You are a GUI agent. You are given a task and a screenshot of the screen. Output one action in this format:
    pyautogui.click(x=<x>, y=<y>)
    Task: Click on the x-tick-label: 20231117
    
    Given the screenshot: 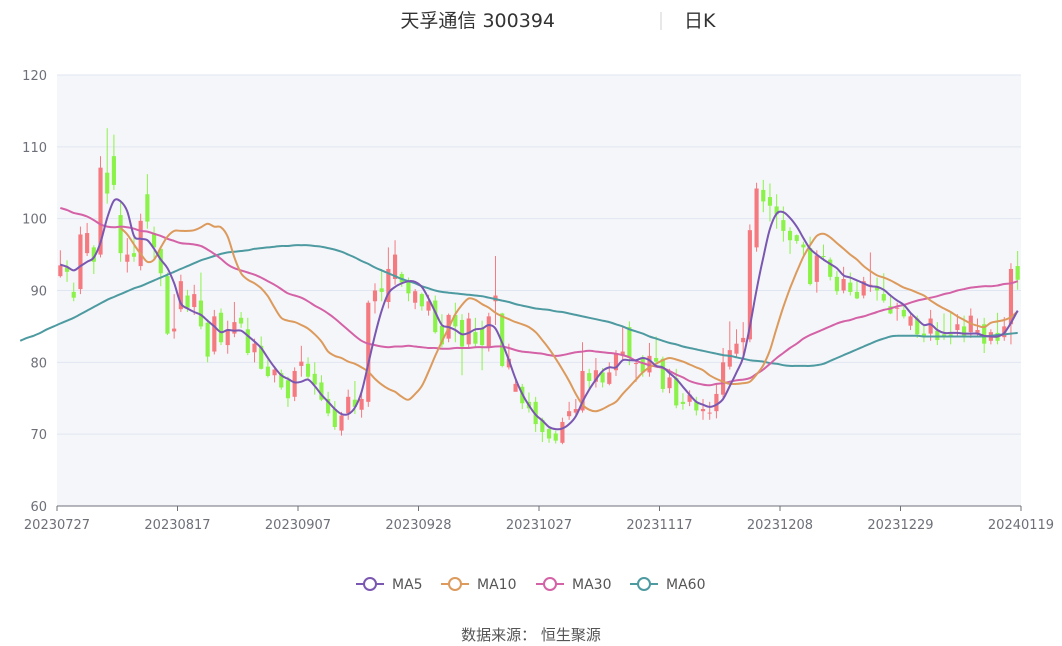 What is the action you would take?
    pyautogui.click(x=659, y=525)
    